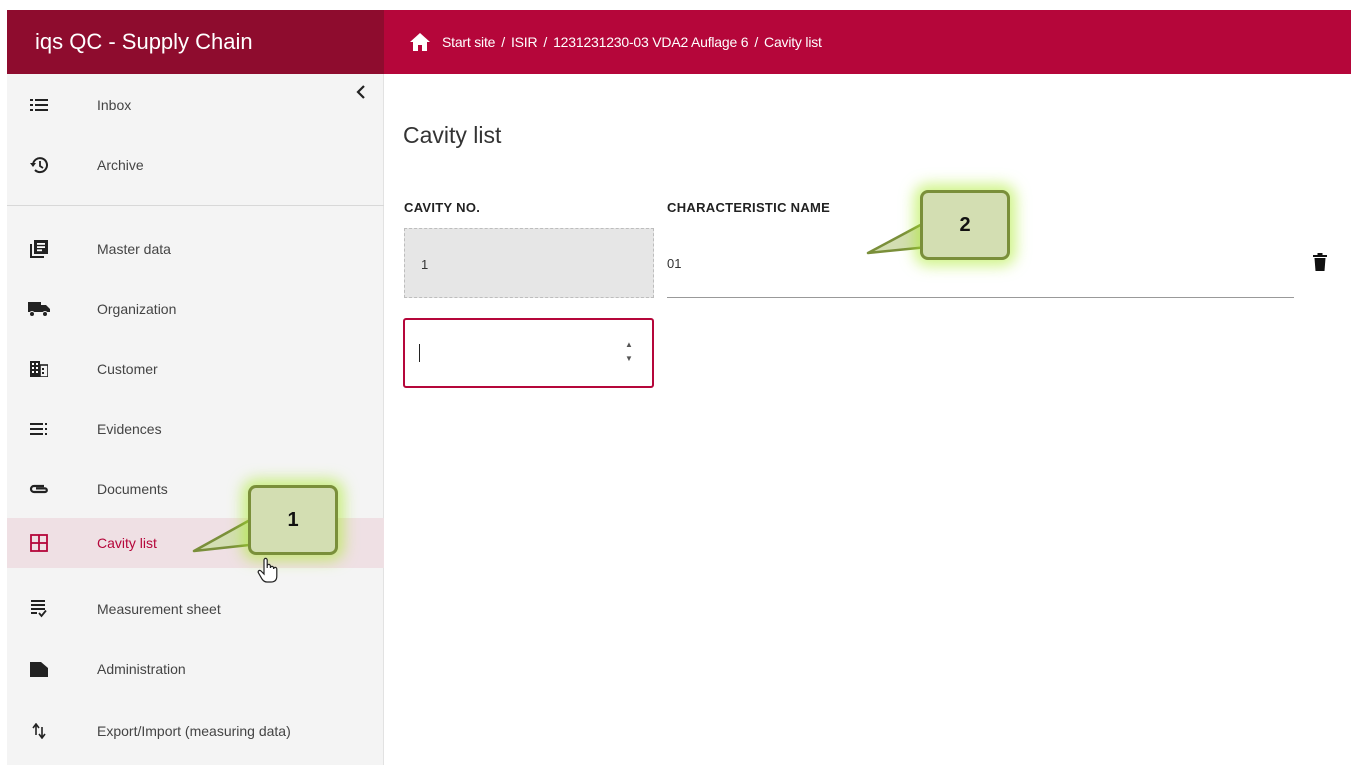  What do you see at coordinates (529, 263) in the screenshot?
I see `cavity-no-field: 1` at bounding box center [529, 263].